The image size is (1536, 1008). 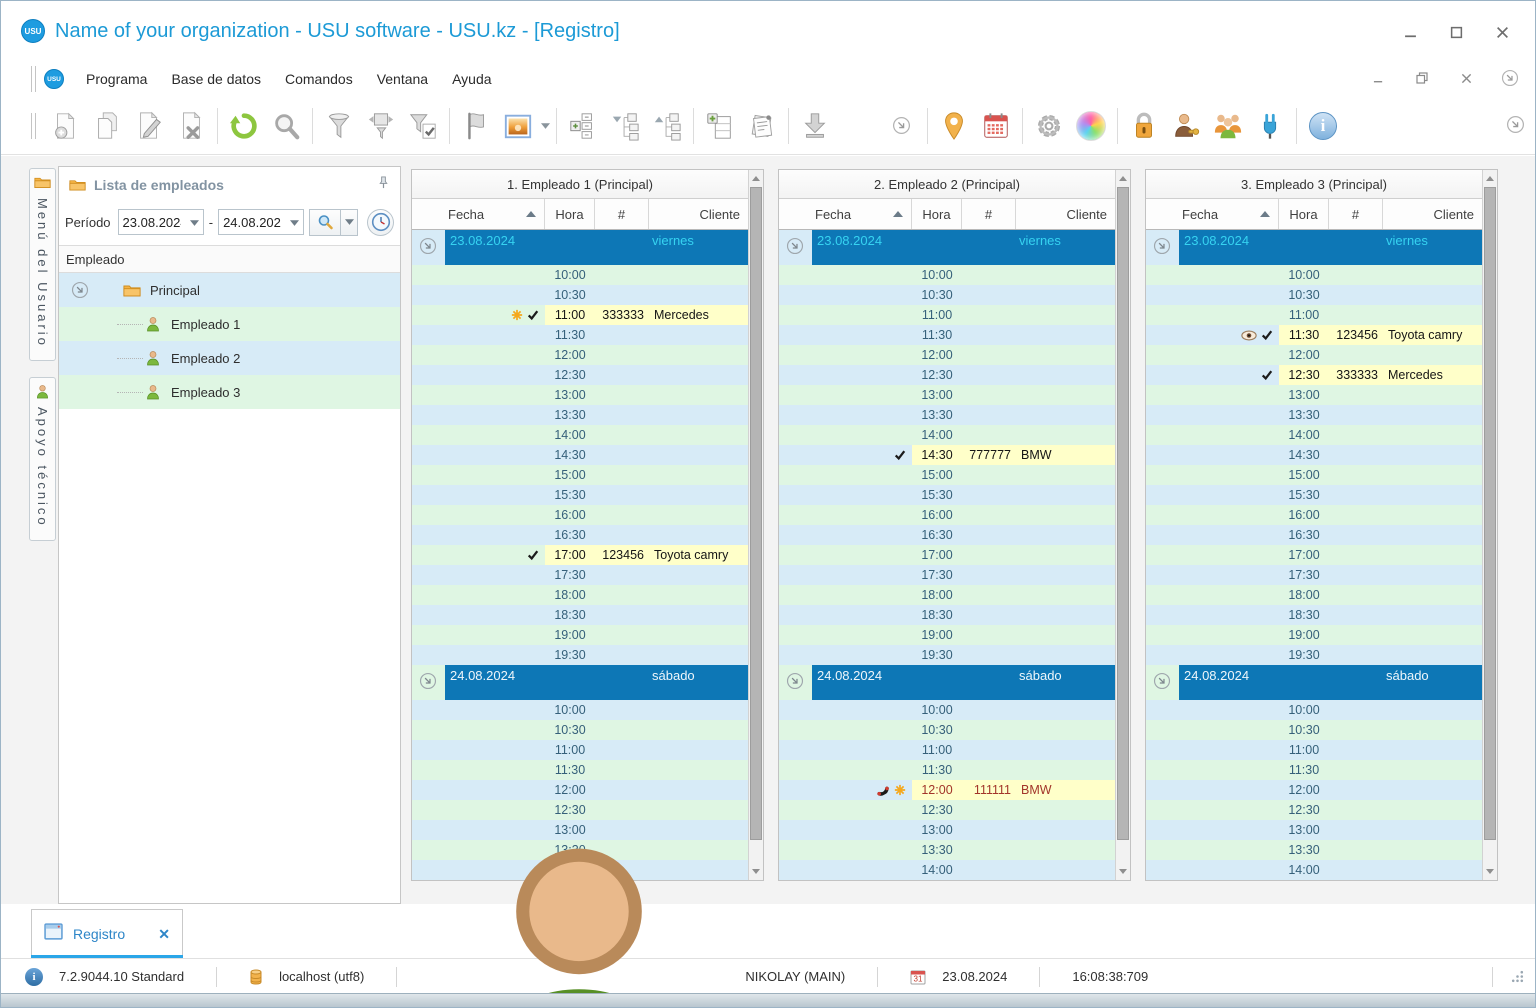 I want to click on time-slot-row: 123456 Toyota camry 17:00, so click(x=580, y=555).